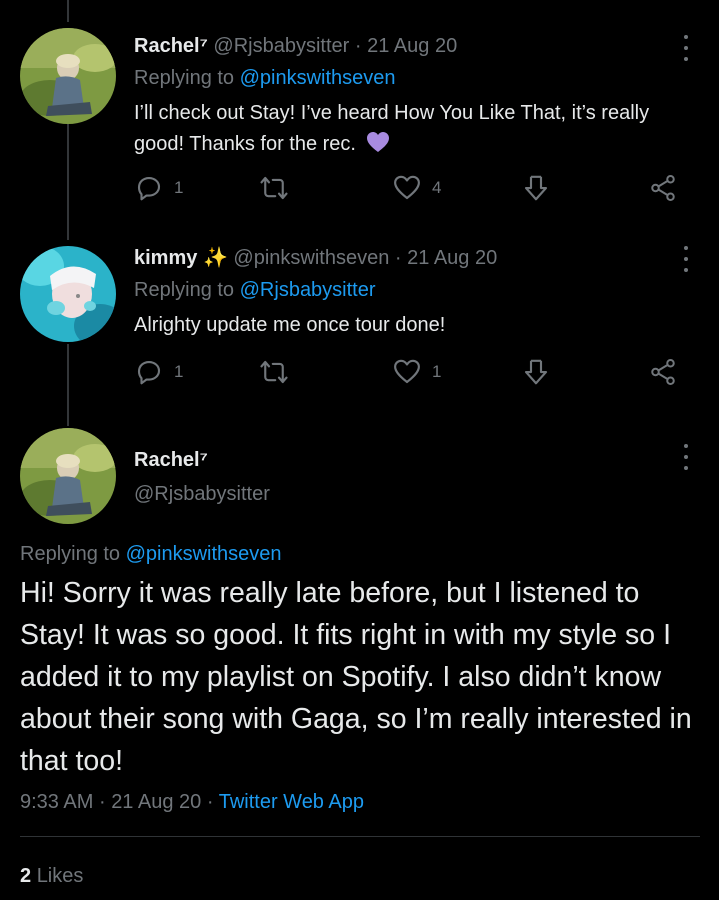 The width and height of the screenshot is (719, 900). Describe the element at coordinates (437, 187) in the screenshot. I see `like-count: 4` at that location.